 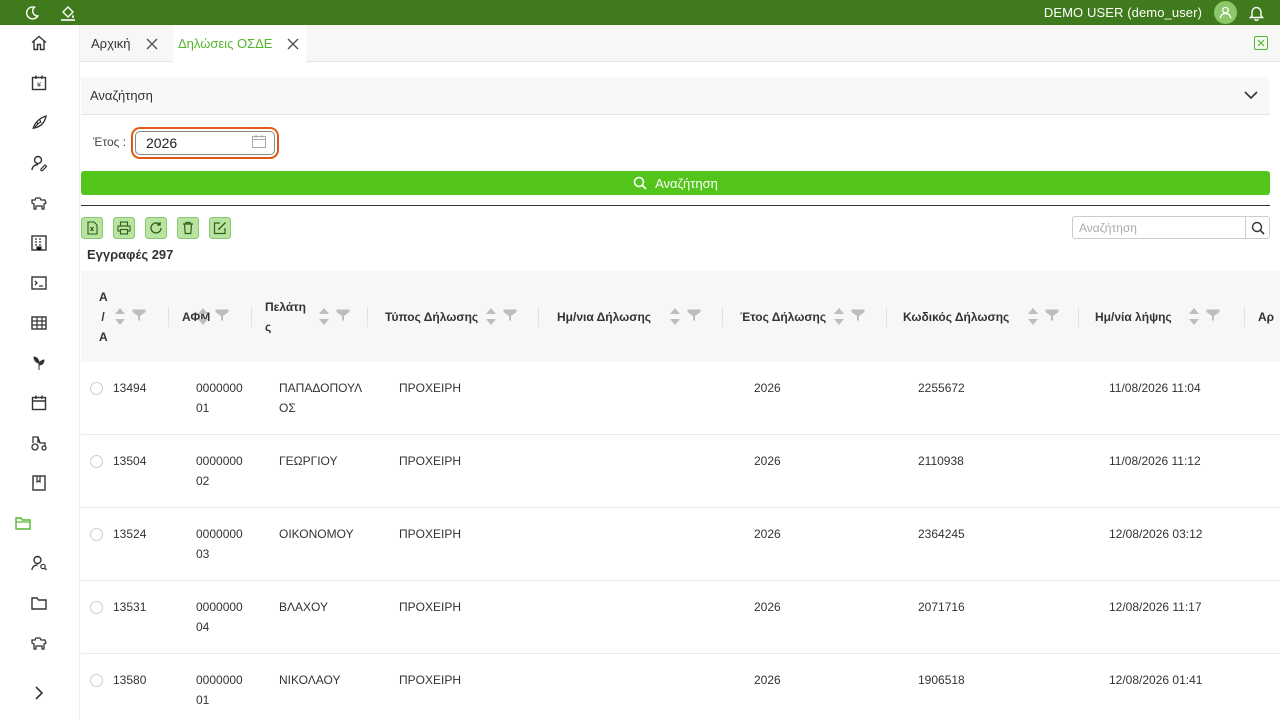 I want to click on column-header-declaration-code: Κωδικός Δήλωσης, so click(x=991, y=316).